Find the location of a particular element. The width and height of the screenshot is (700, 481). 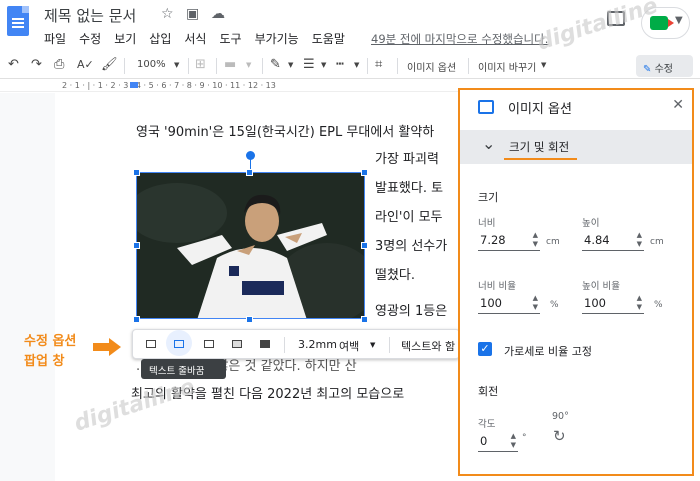

lock-ratio-checkbox: ✓ is located at coordinates (485, 349).